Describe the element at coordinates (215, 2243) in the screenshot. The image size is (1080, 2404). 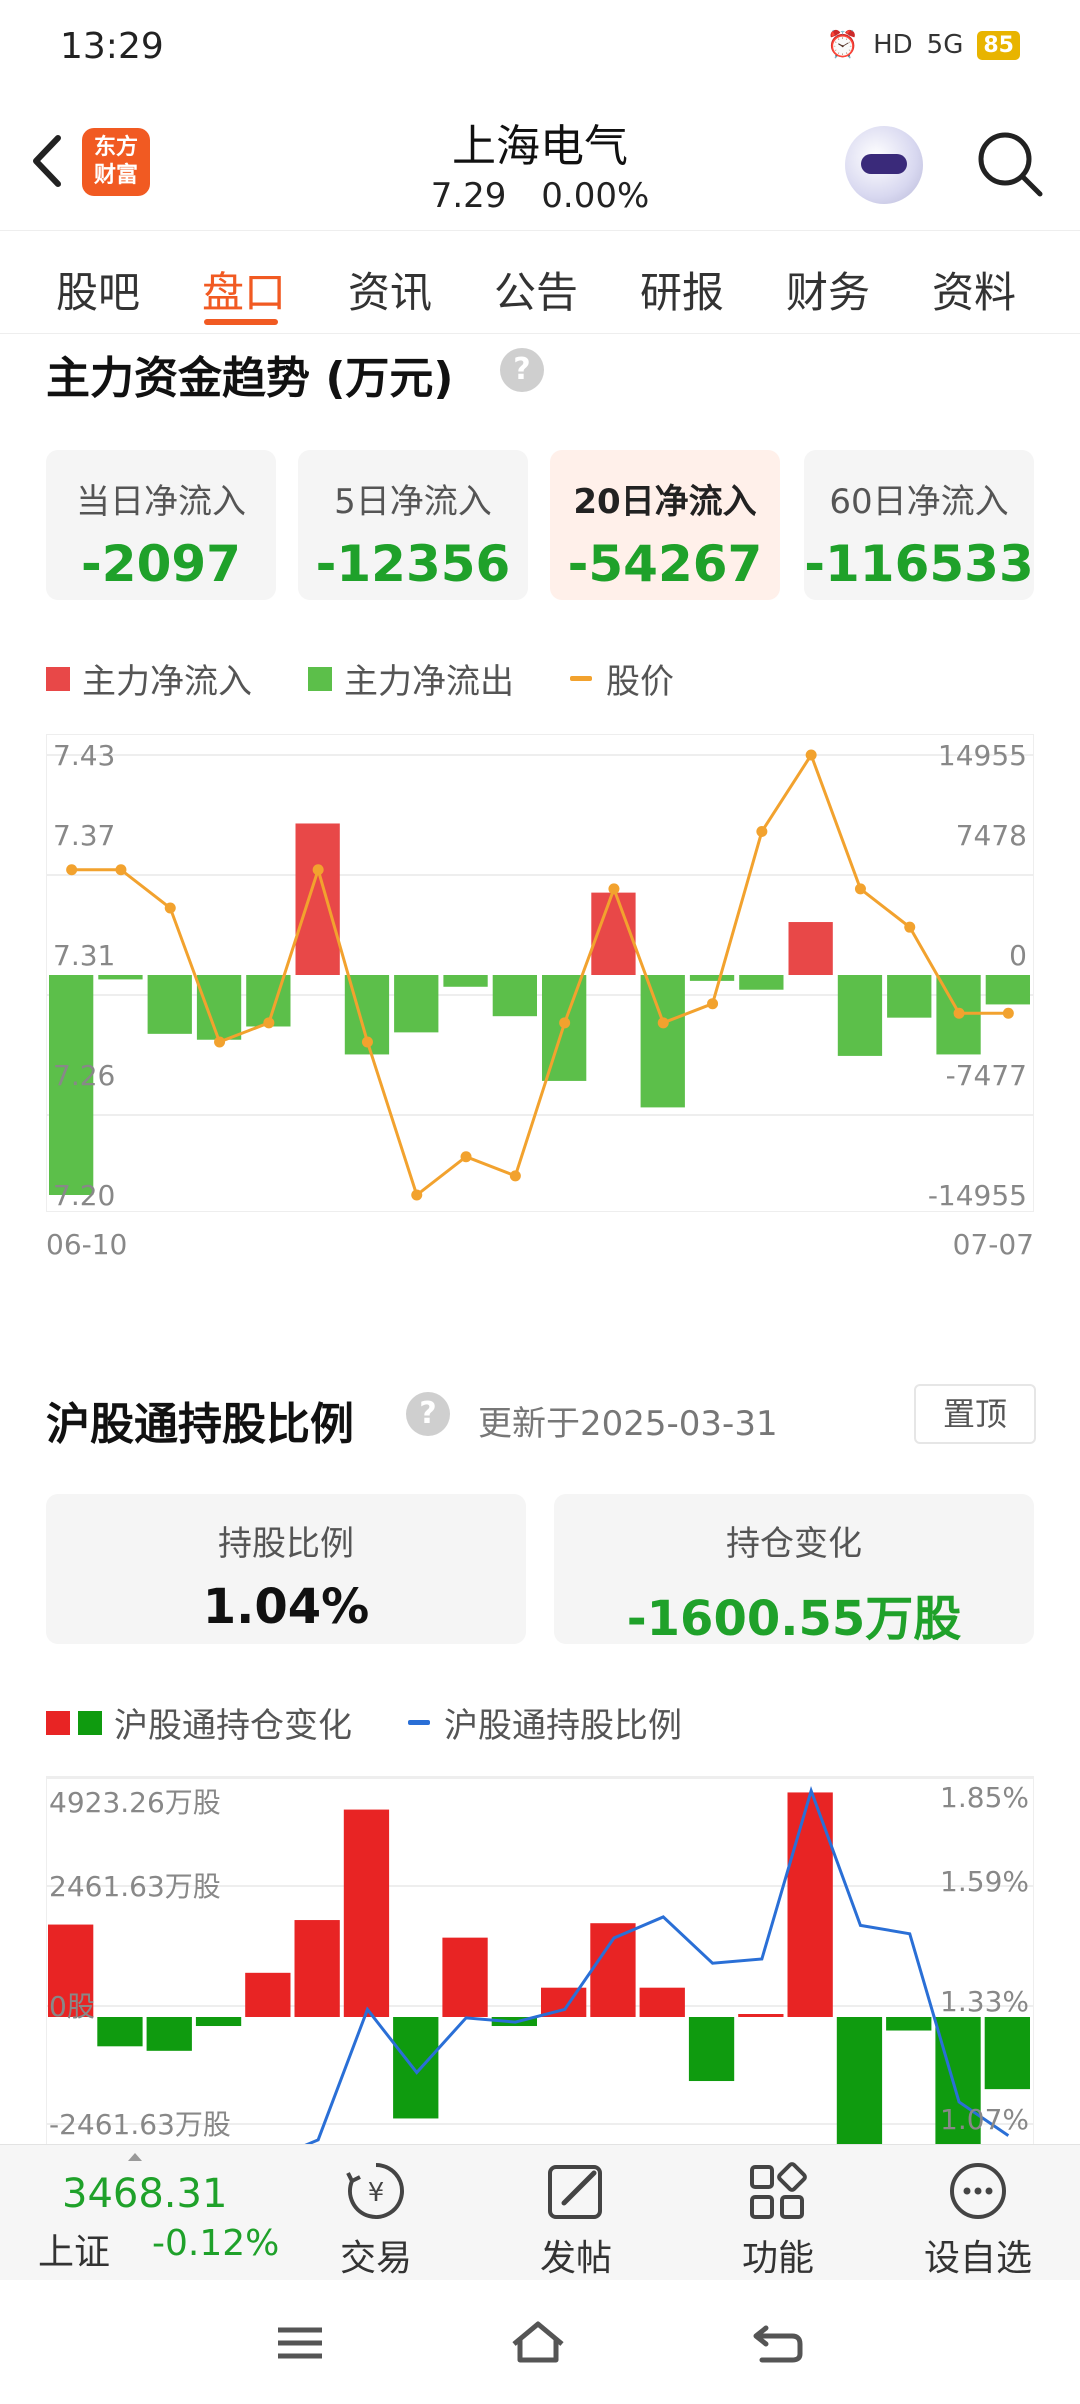
I see `index-change: -0.12%` at that location.